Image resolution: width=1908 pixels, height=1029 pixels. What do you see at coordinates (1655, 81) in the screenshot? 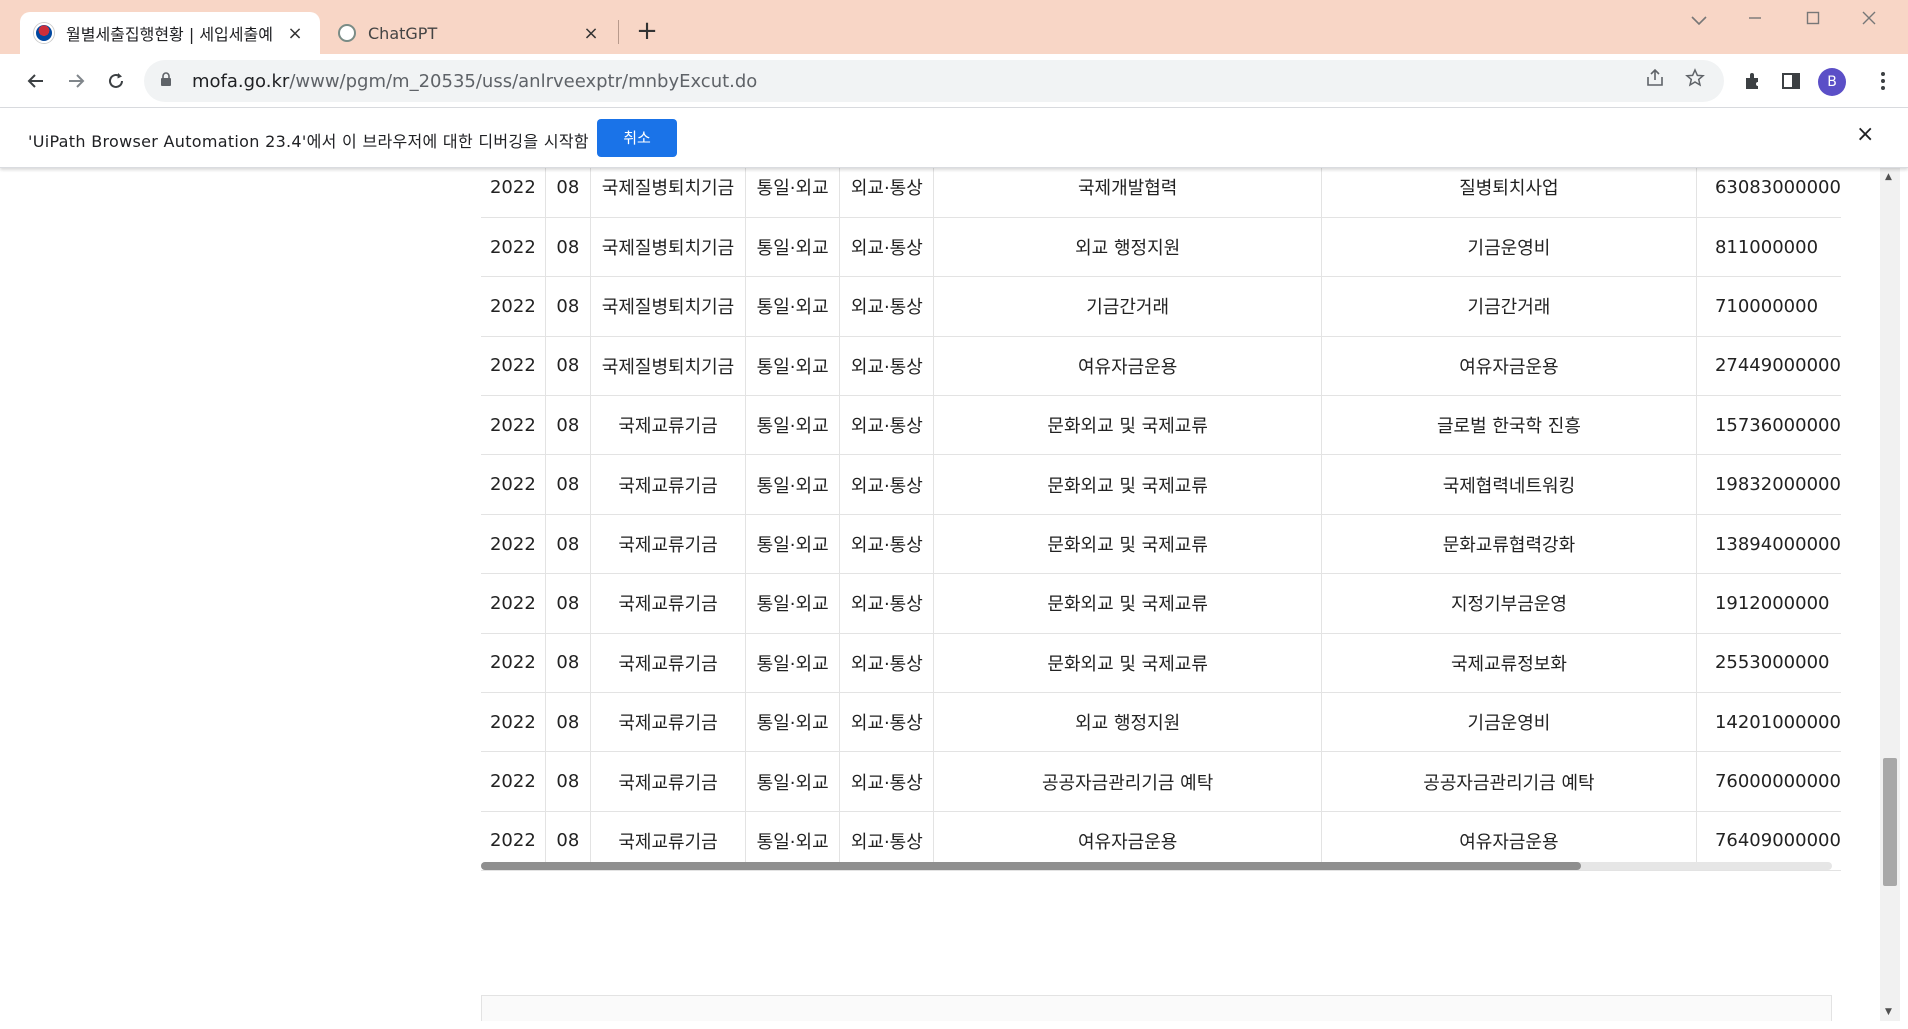
I see `share-icon` at bounding box center [1655, 81].